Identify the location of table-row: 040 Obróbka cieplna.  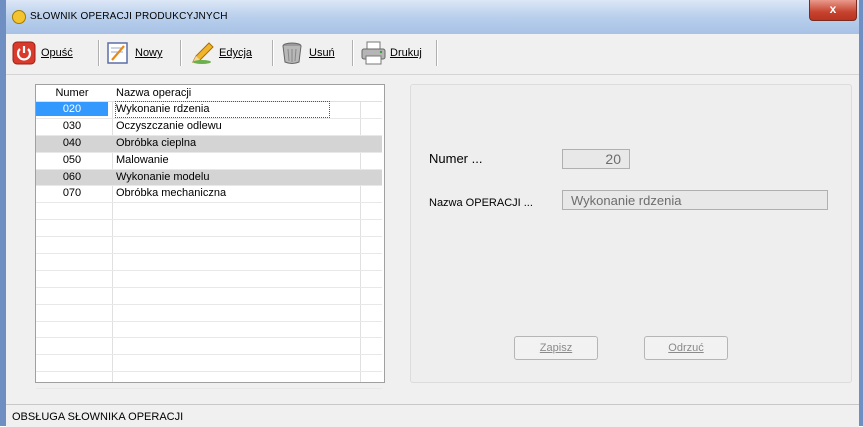
(209, 144).